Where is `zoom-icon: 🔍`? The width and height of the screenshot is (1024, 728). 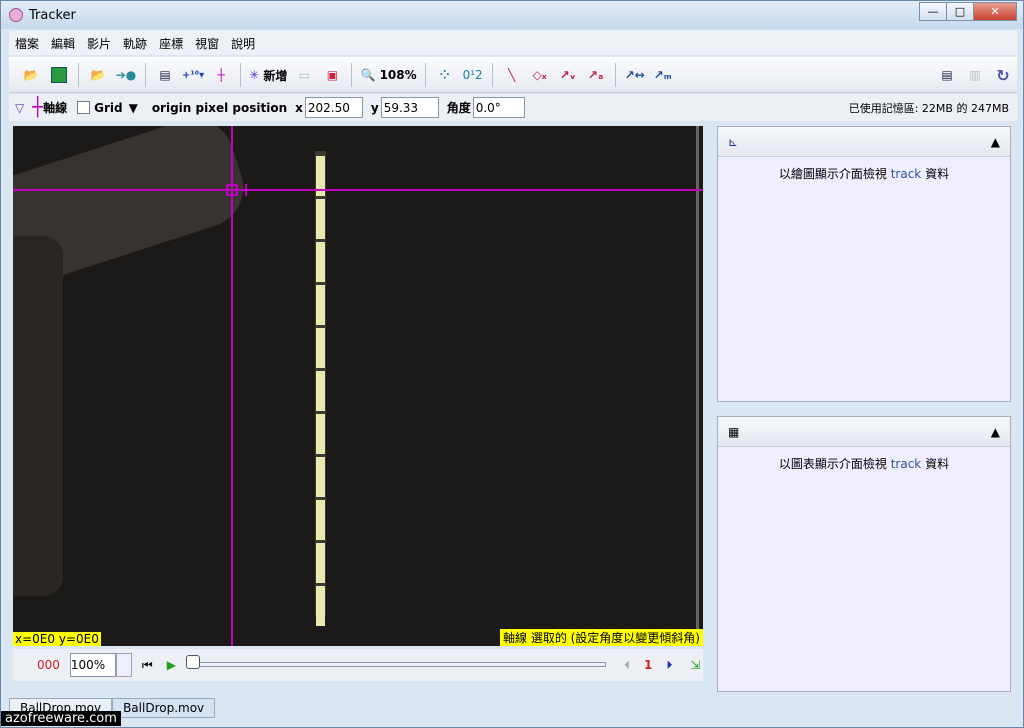 zoom-icon: 🔍 is located at coordinates (368, 75).